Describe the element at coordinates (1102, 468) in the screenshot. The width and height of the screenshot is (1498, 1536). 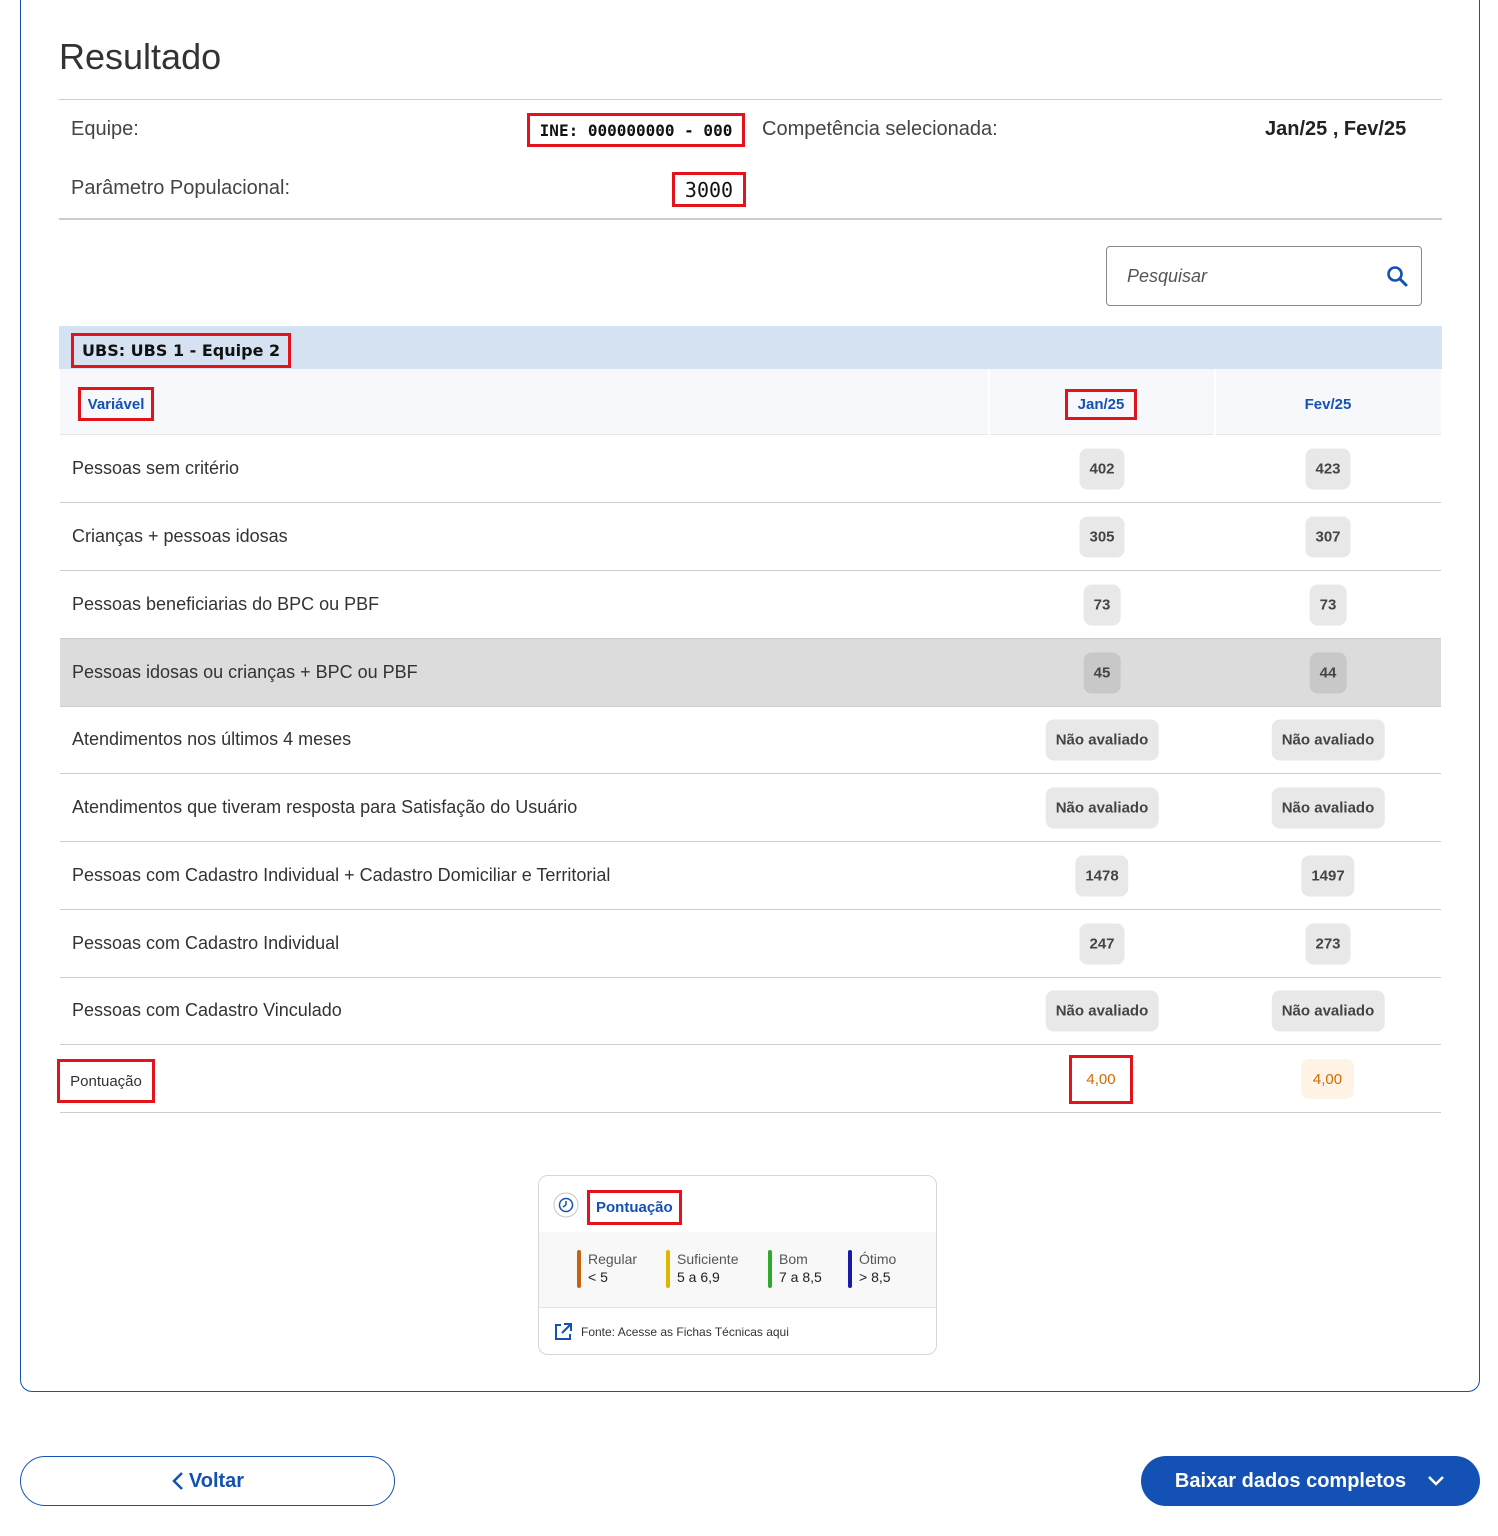
I see `value-pill: 402` at that location.